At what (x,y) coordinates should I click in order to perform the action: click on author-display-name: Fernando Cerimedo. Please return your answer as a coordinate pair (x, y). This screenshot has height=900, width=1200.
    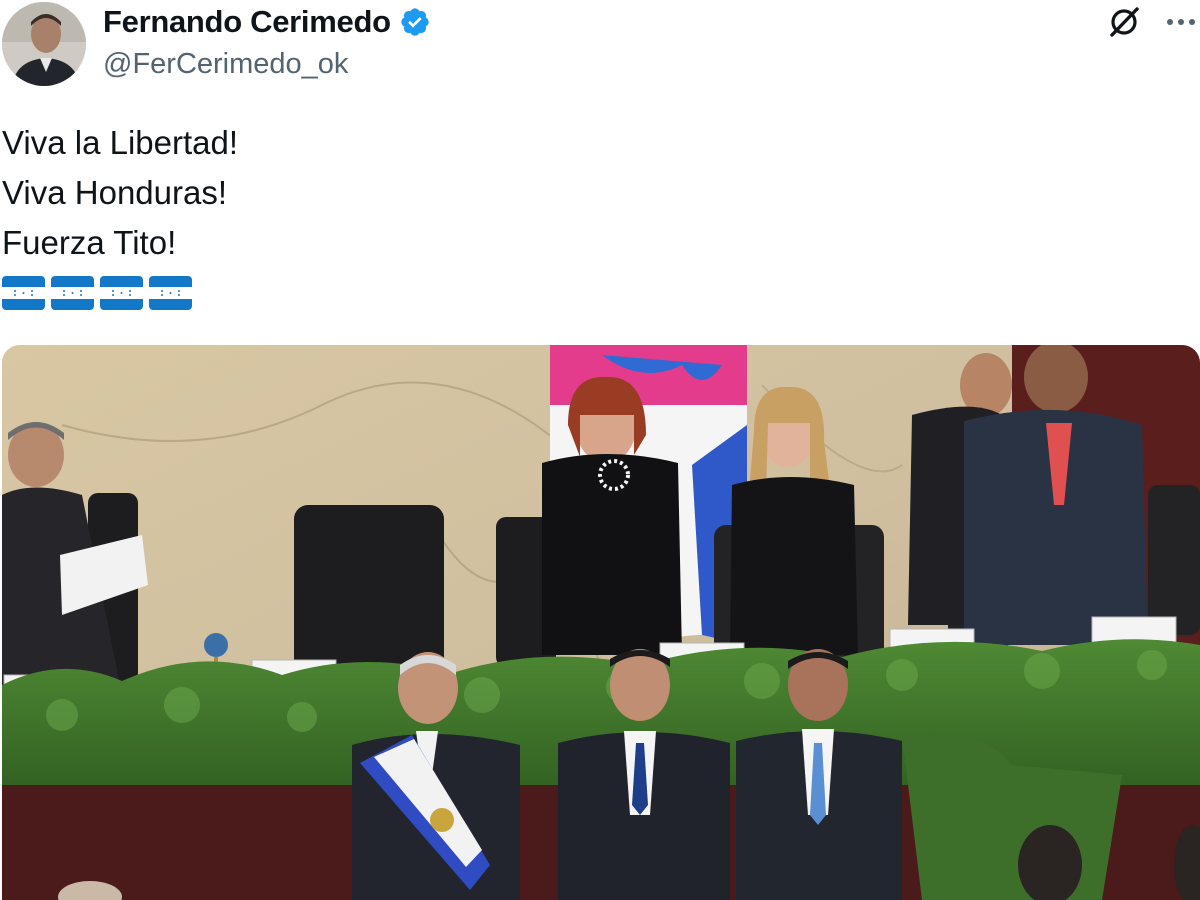
    Looking at the image, I should click on (267, 22).